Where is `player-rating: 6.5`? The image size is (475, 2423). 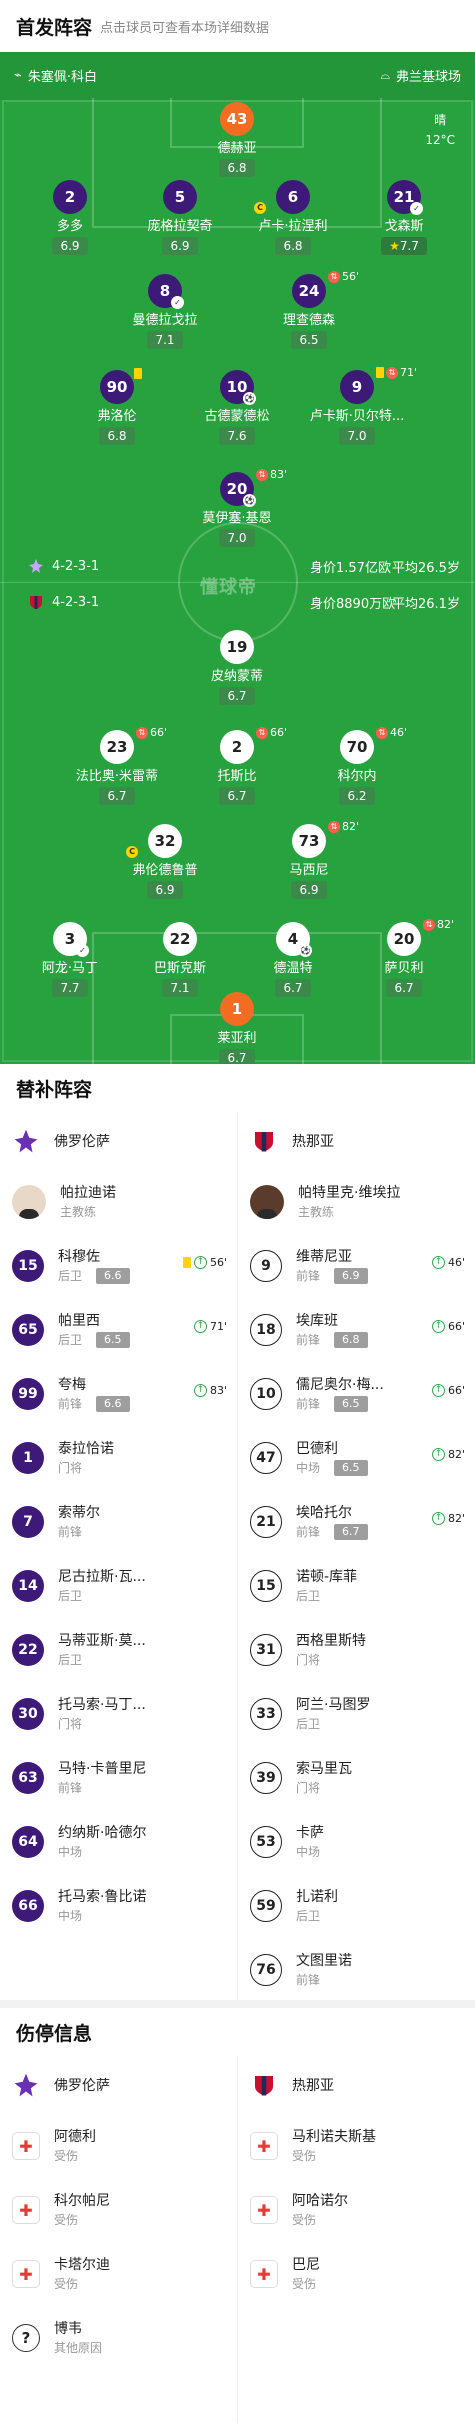
player-rating: 6.5 is located at coordinates (351, 1468).